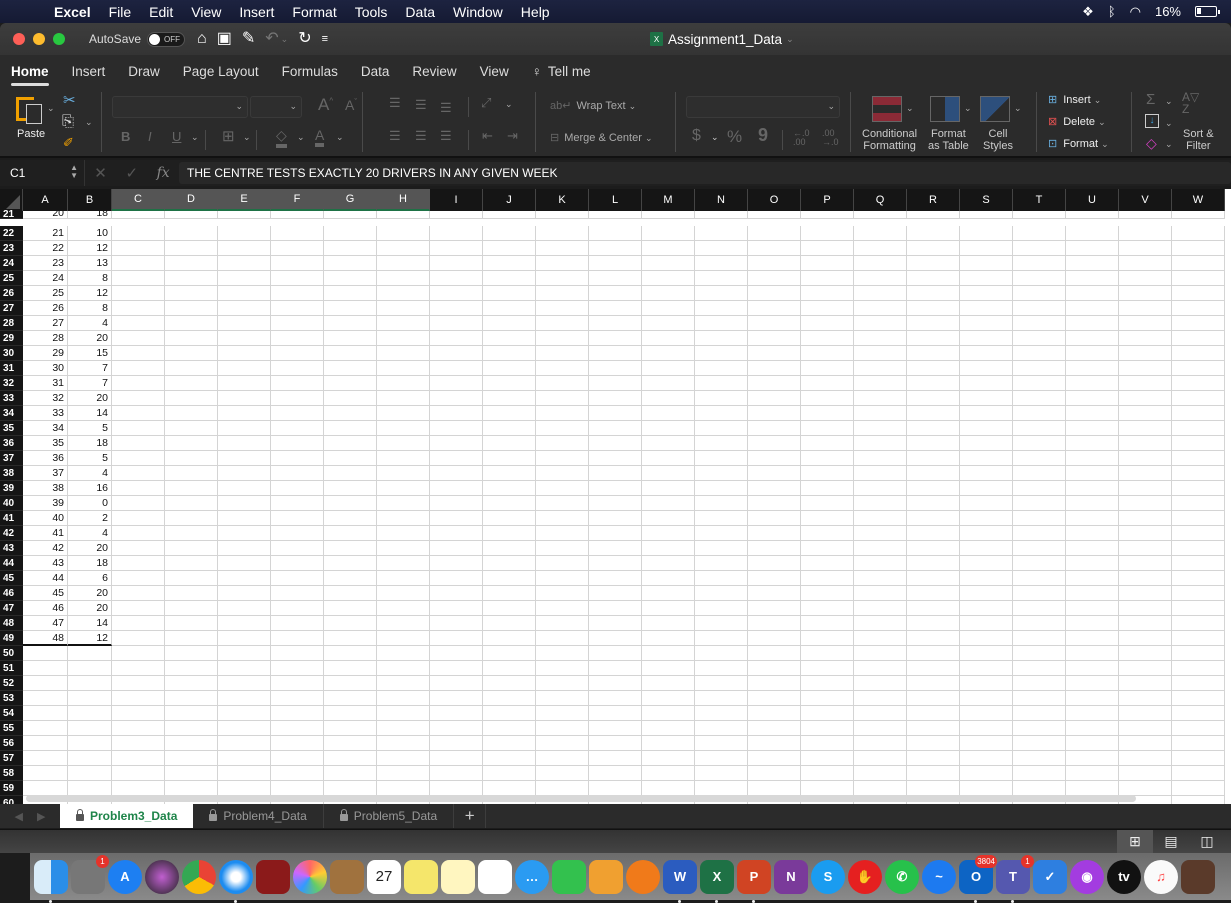 Image resolution: width=1231 pixels, height=903 pixels. I want to click on cell-u37, so click(1092, 458).